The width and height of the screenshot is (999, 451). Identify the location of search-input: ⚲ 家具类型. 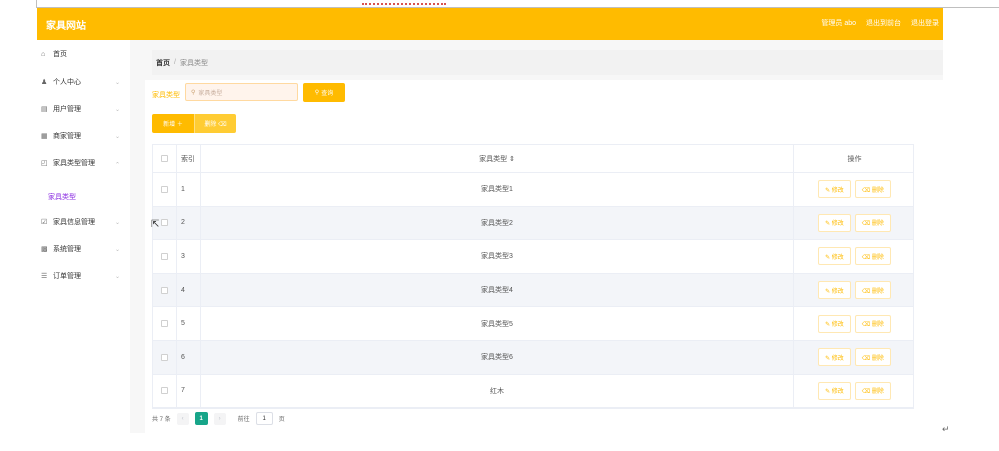
(241, 92).